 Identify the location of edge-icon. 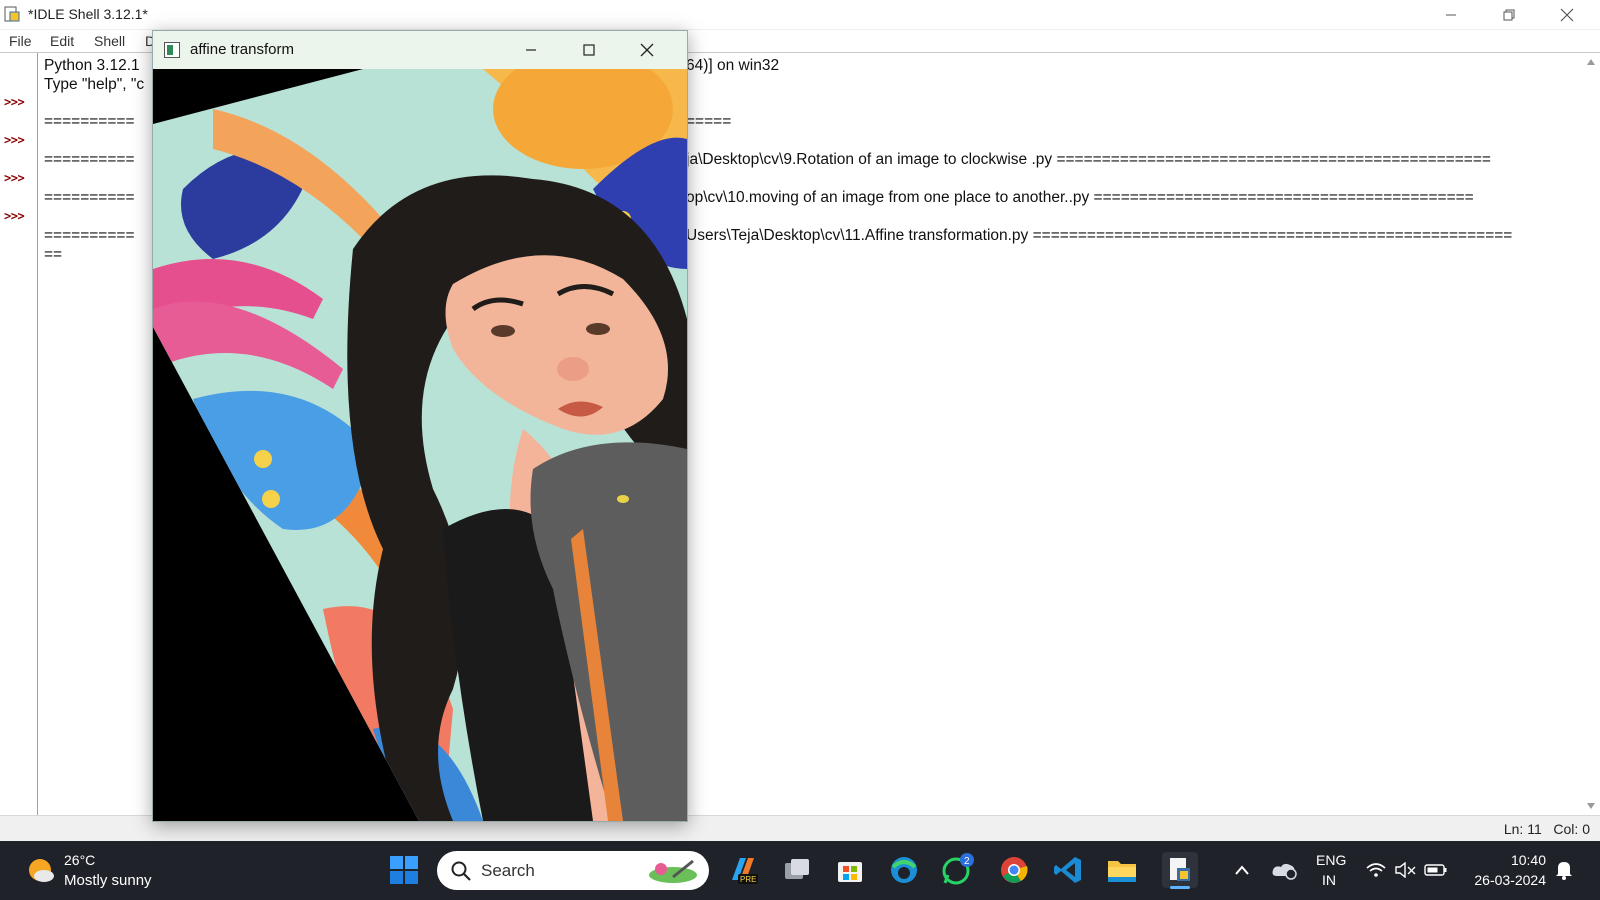
(904, 870).